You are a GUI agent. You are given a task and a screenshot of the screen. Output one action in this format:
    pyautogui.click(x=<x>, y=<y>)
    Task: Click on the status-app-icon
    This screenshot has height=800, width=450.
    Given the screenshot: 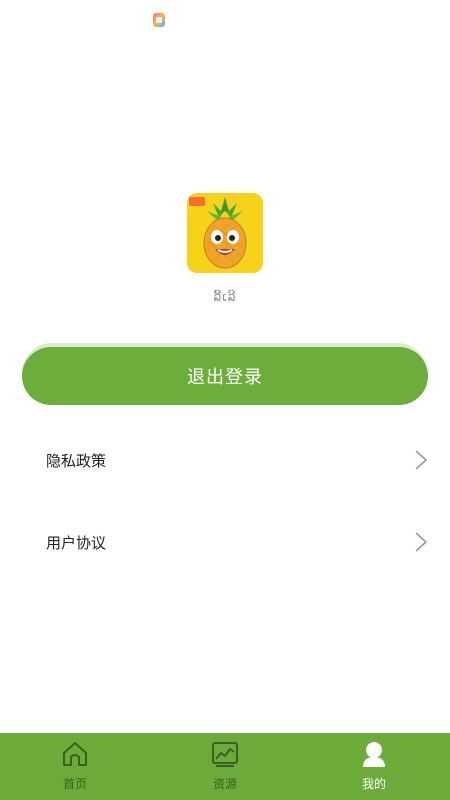 What is the action you would take?
    pyautogui.click(x=159, y=20)
    